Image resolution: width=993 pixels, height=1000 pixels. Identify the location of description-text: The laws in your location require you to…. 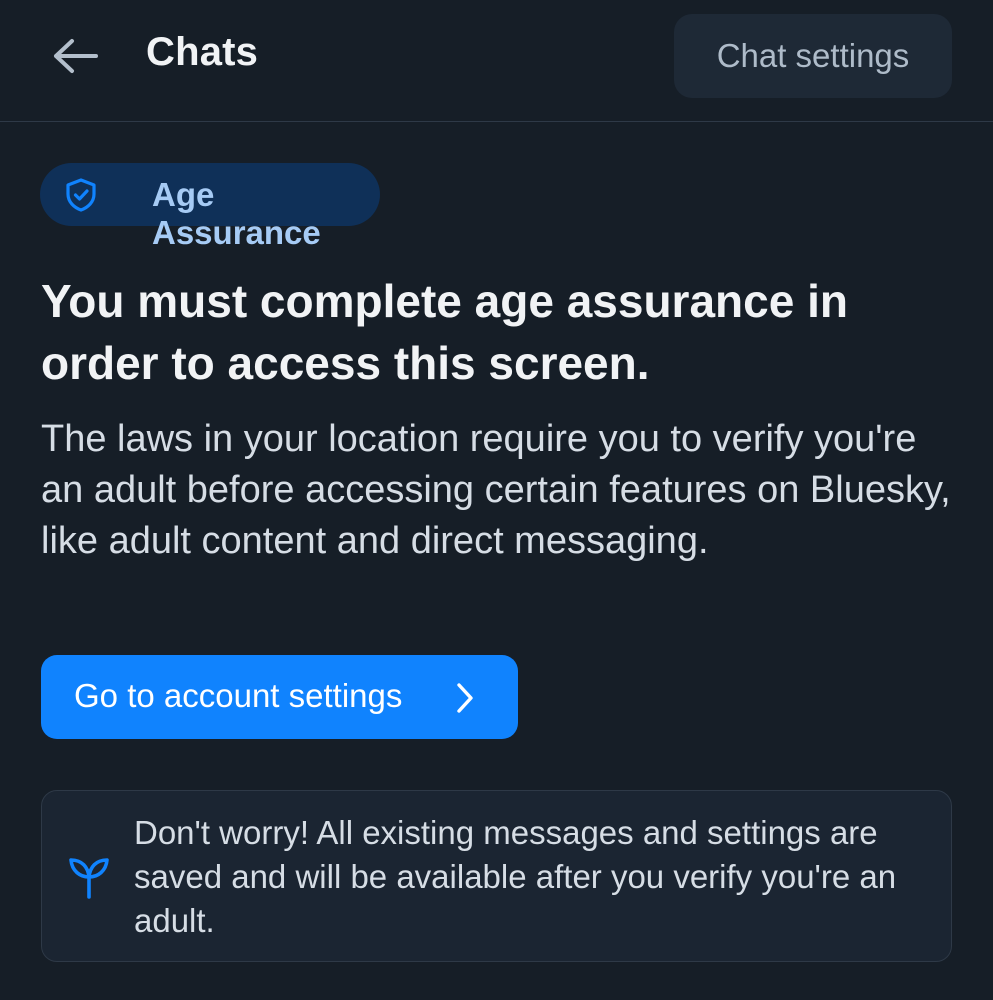
(496, 490).